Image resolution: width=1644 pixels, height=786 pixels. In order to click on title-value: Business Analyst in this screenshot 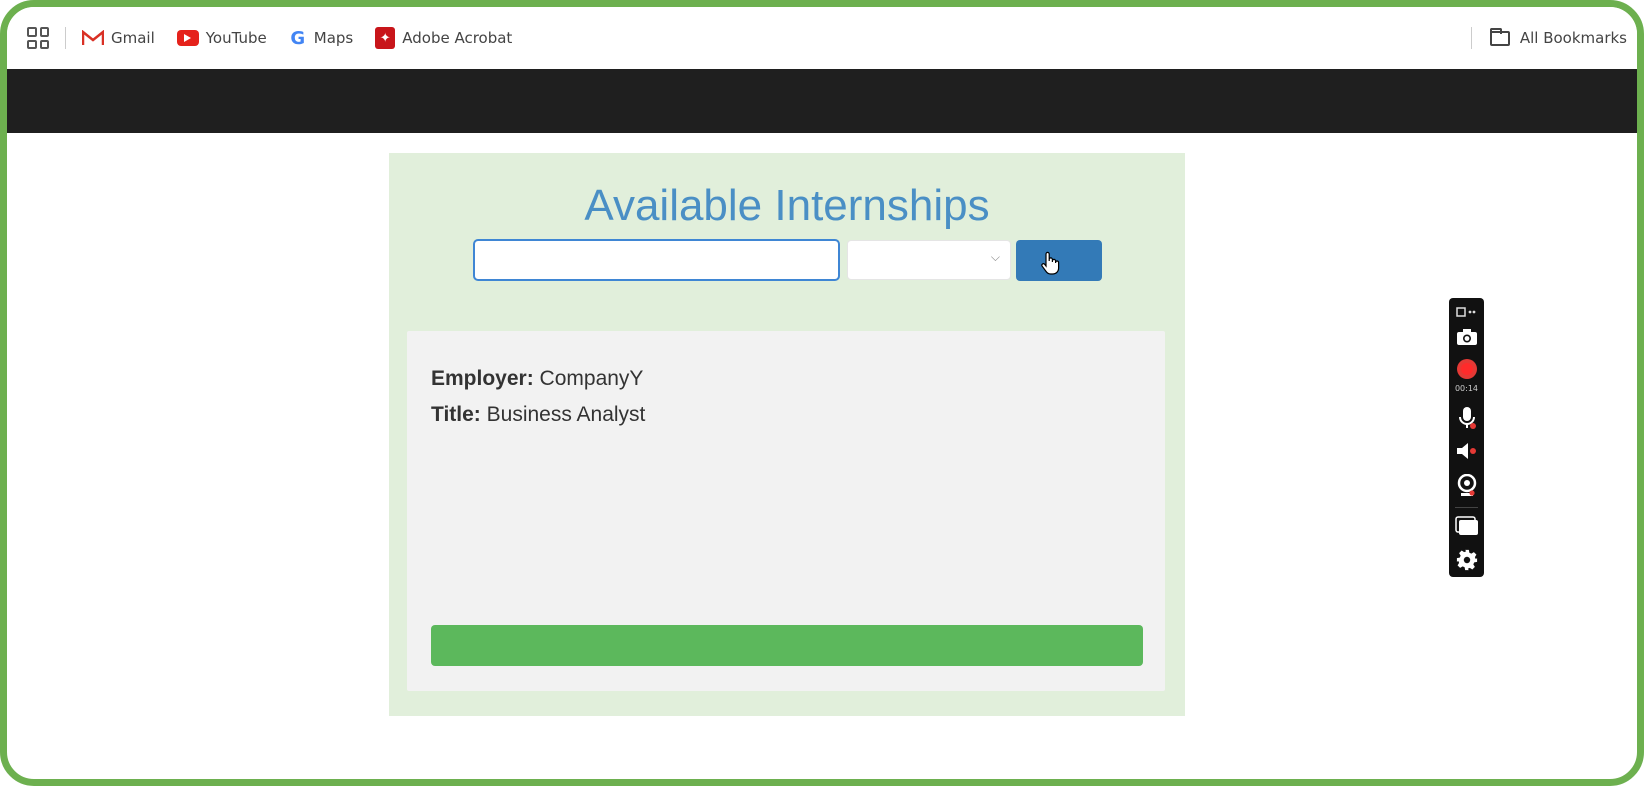, I will do `click(566, 414)`.